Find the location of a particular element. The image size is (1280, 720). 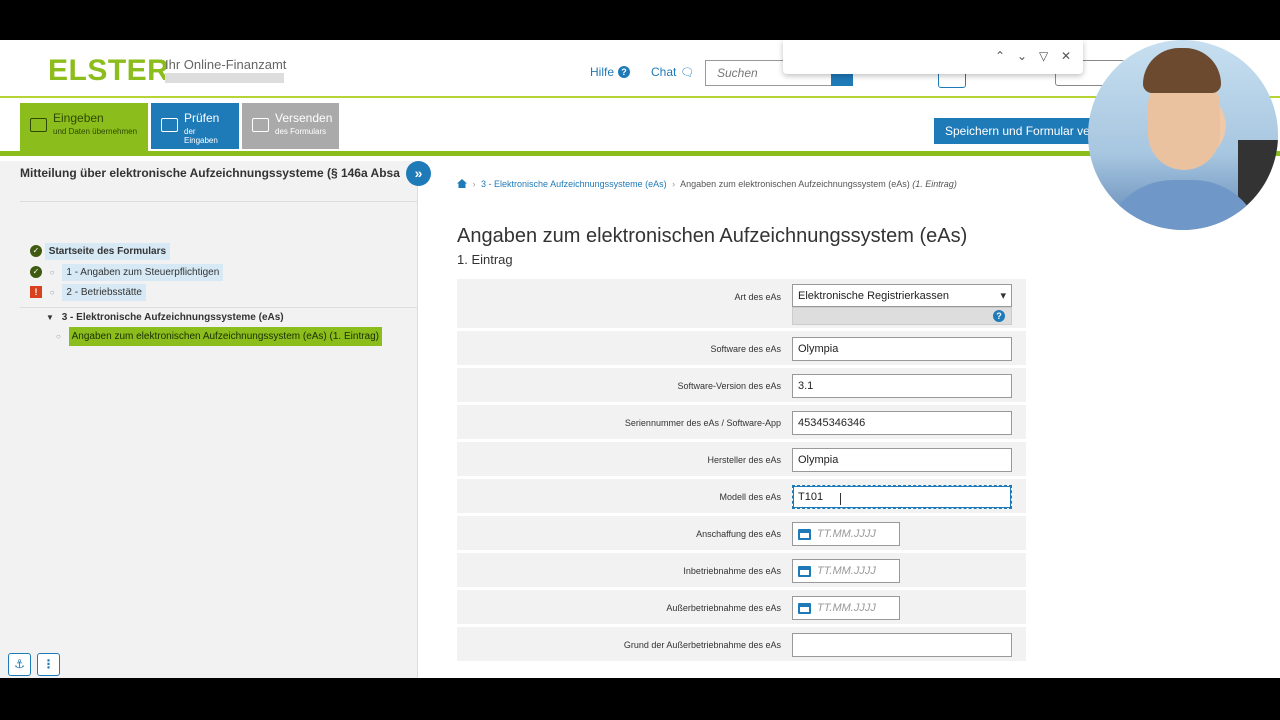

sidebar-item-steuerpflichtige: ✓ ○ 1 - Angaben zum Steuerpflichtigen is located at coordinates (127, 272).